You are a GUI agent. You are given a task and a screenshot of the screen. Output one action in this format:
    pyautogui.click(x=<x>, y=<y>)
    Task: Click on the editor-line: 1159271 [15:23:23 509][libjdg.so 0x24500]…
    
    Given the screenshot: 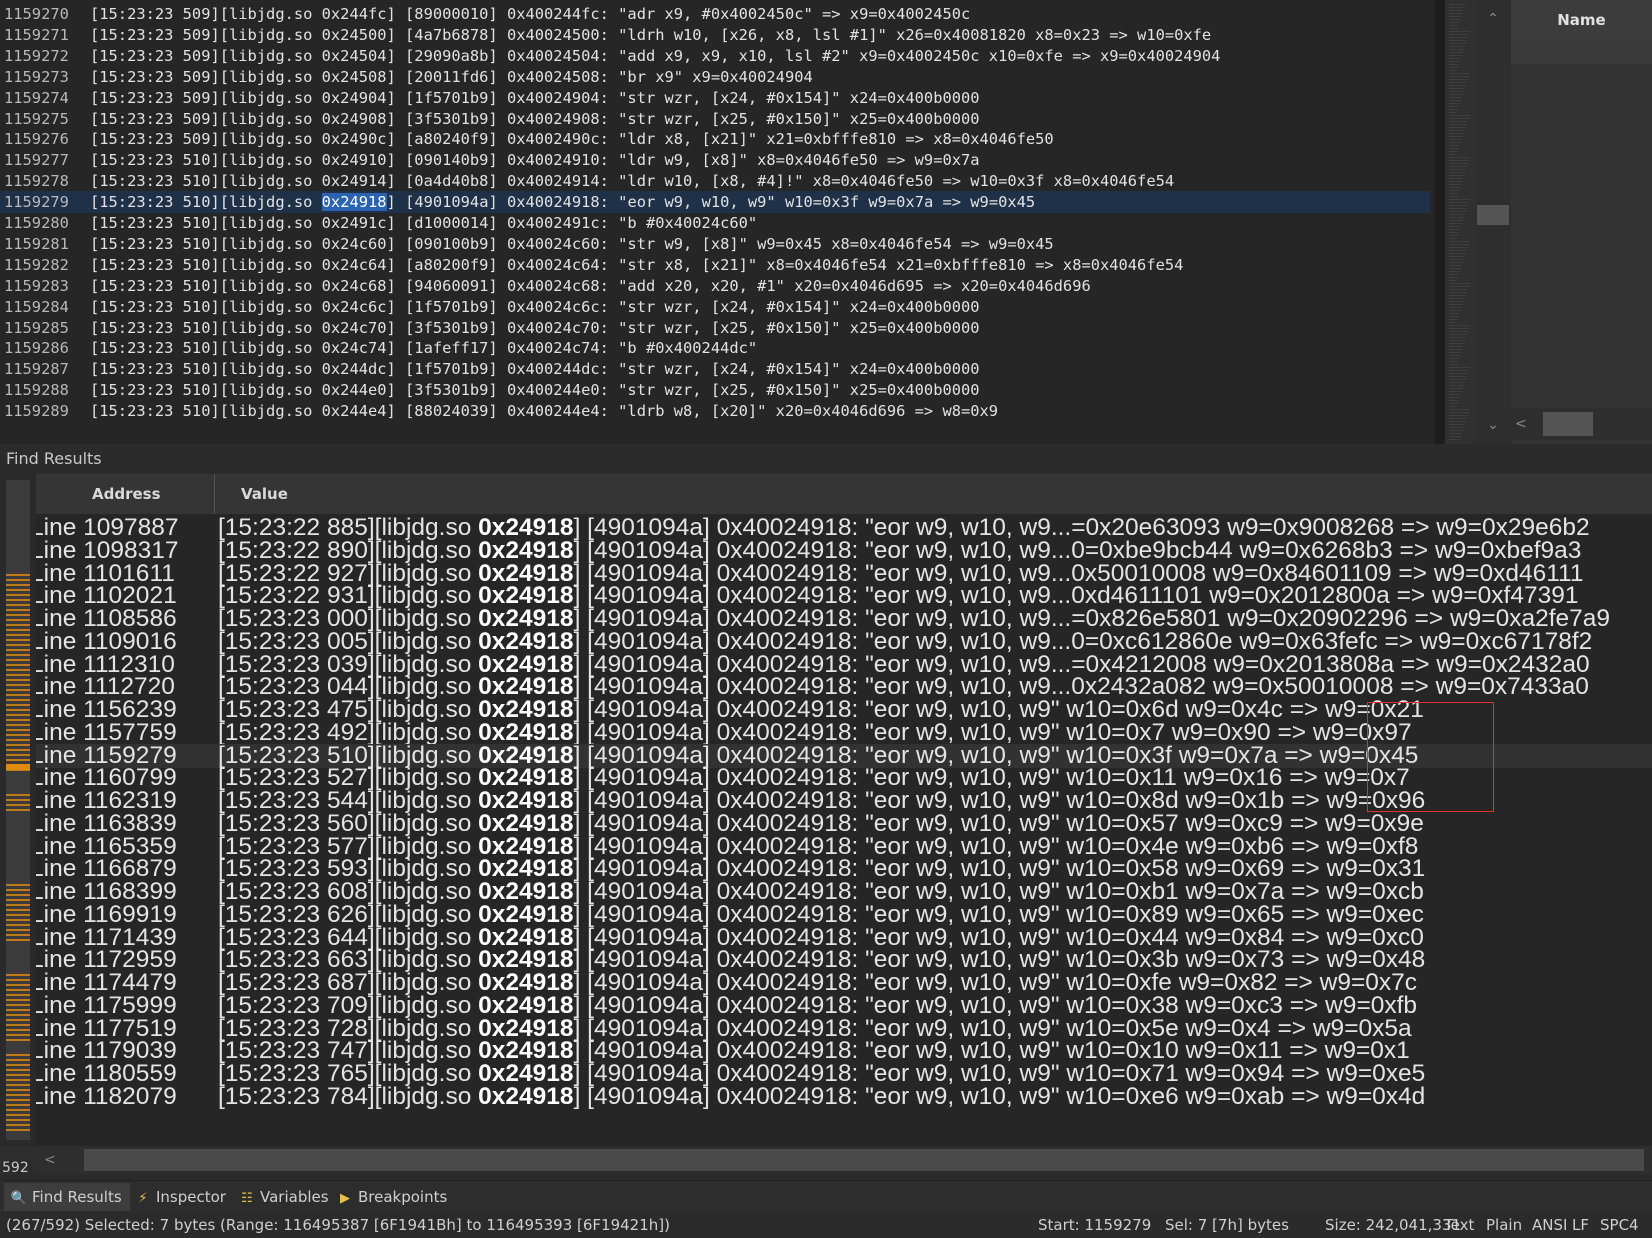 What is the action you would take?
    pyautogui.click(x=715, y=35)
    